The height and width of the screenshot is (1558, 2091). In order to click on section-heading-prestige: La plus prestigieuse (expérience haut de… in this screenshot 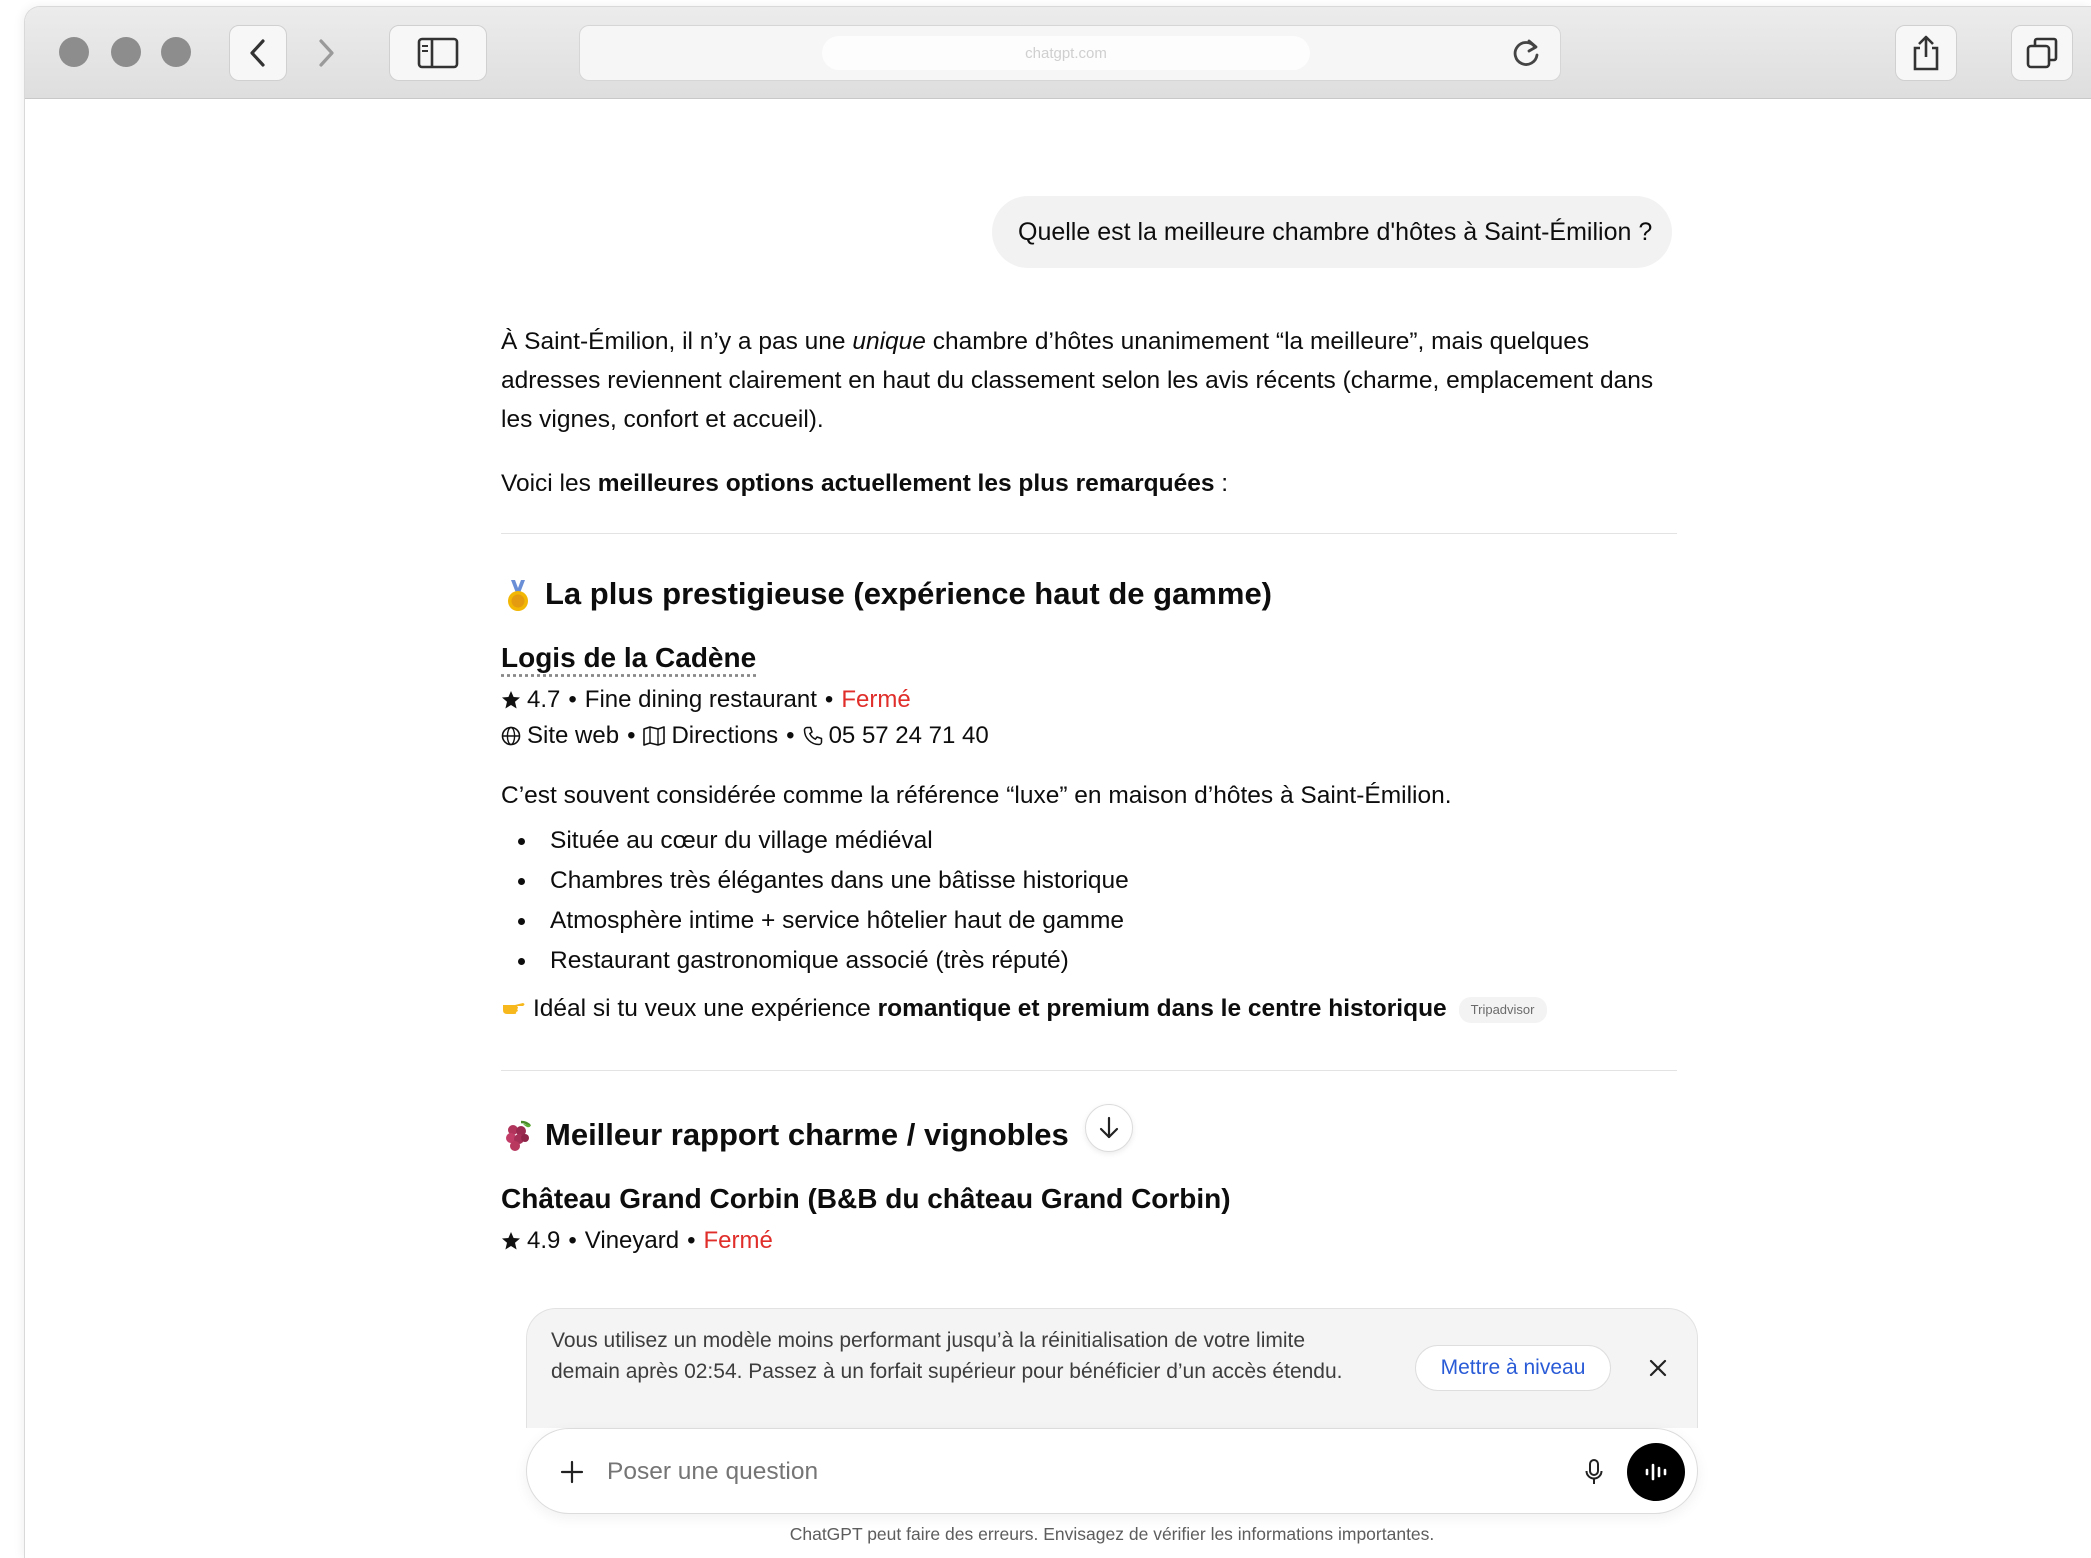, I will do `click(1089, 594)`.